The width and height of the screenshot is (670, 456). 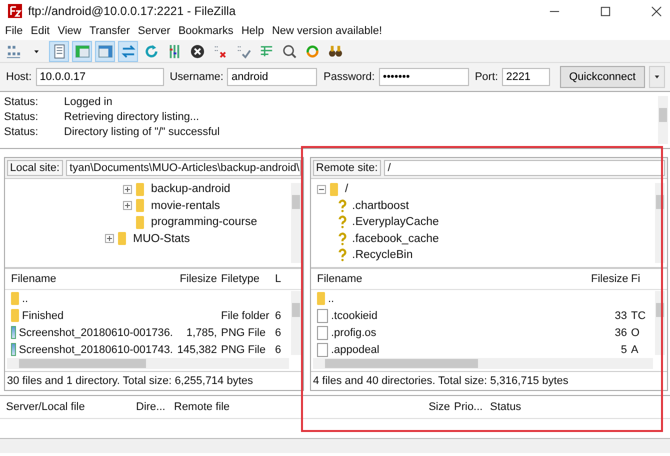 I want to click on tree-item: .chartboost, so click(x=380, y=206).